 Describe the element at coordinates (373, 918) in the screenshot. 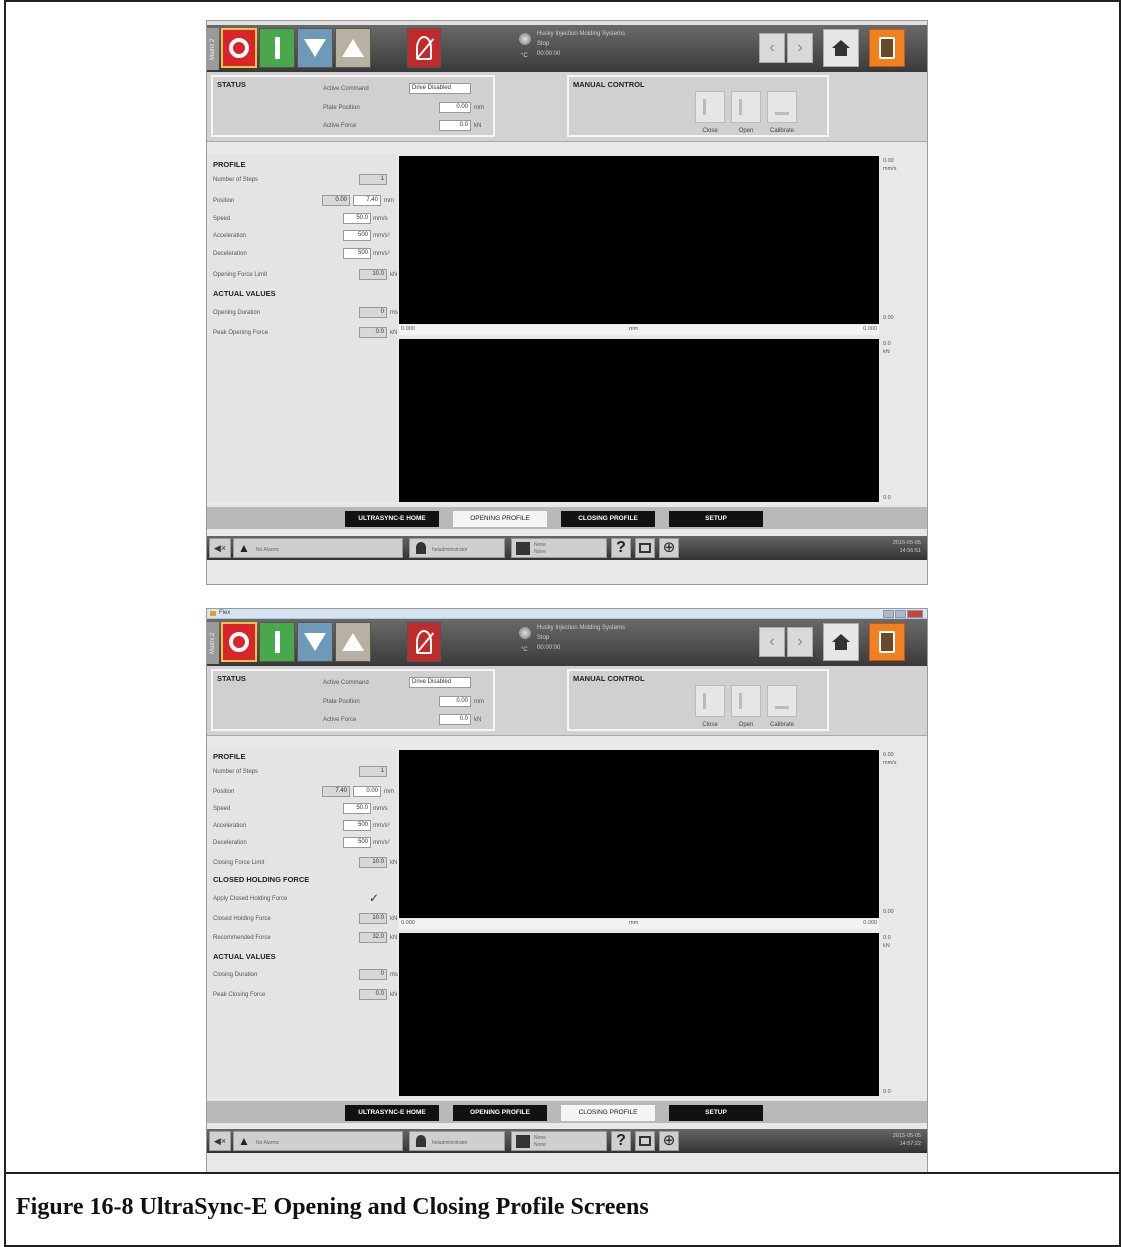

I see `holding-force-value: 10.0` at that location.